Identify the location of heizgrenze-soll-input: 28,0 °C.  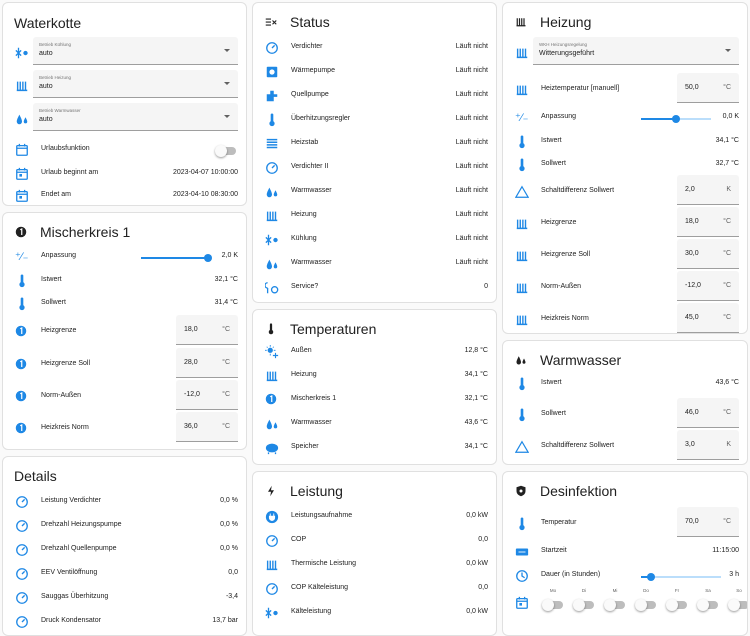
(207, 363).